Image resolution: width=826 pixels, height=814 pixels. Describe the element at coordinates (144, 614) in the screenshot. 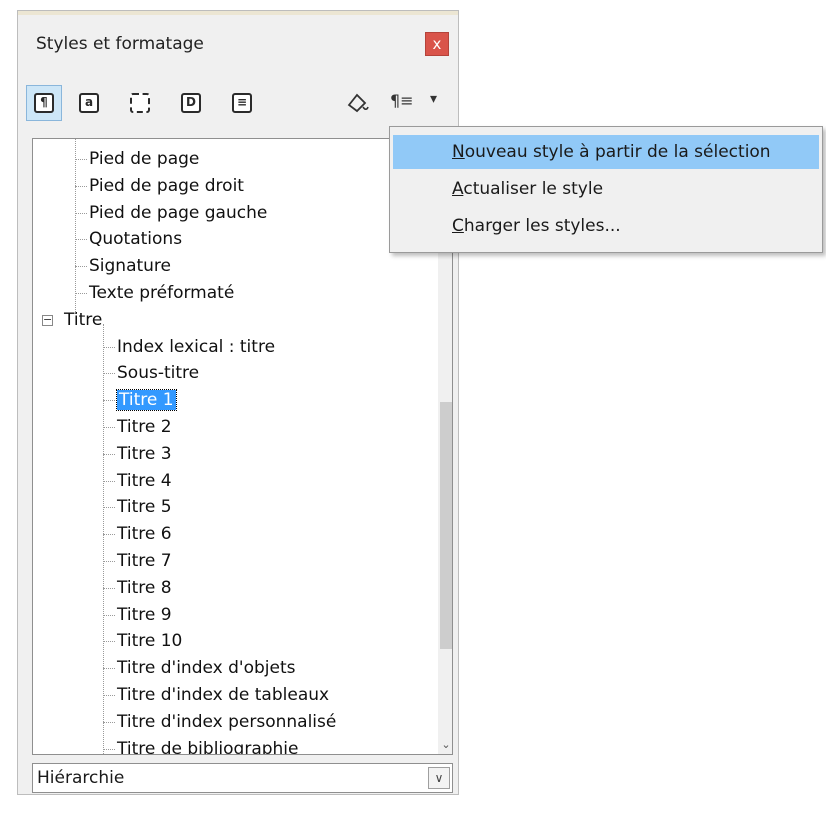

I see `tree-item-label: Titre 9` at that location.